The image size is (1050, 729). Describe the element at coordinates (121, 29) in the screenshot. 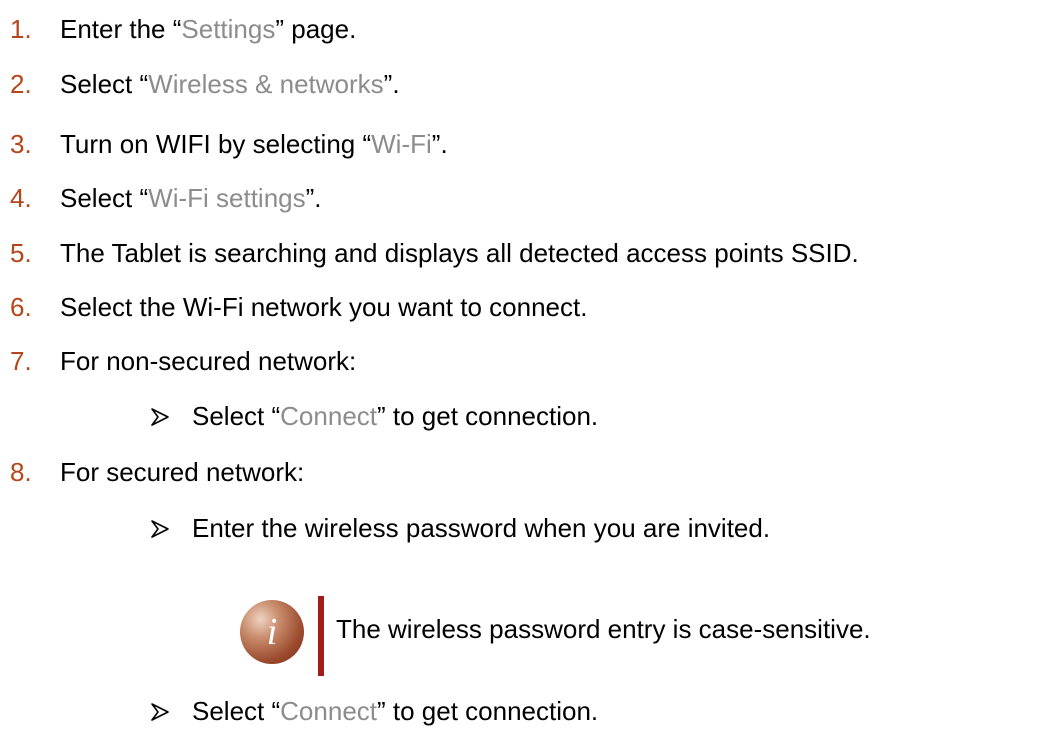

I see `step-text-start: Enter the “` at that location.